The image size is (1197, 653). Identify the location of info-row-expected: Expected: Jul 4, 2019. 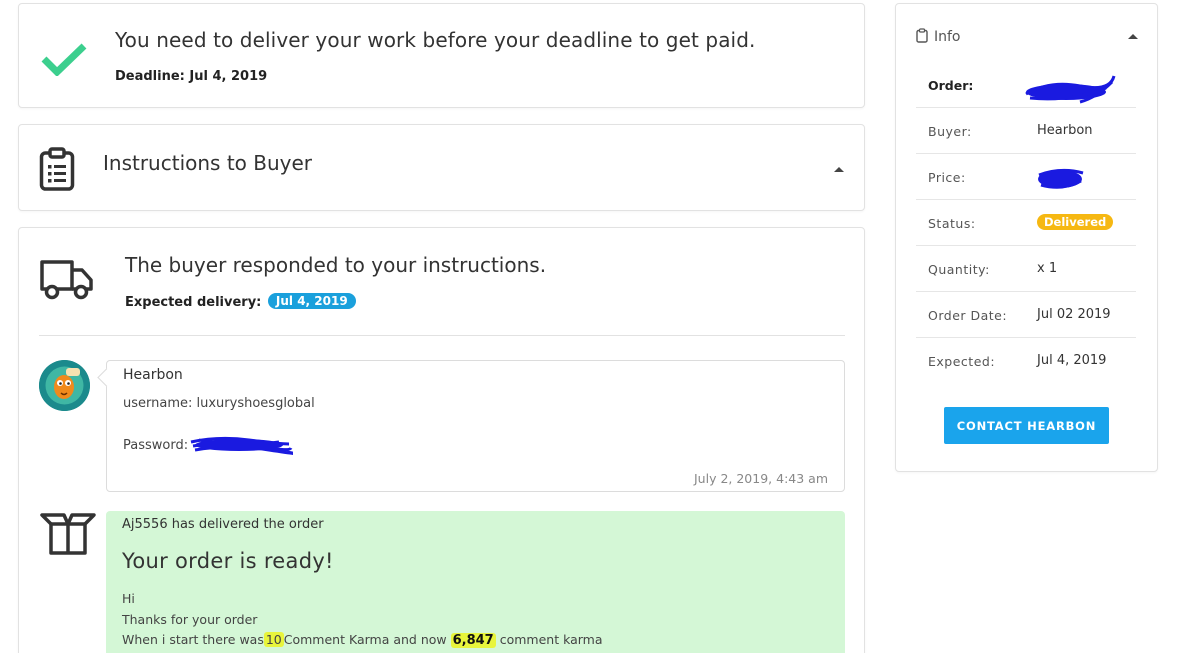
(1026, 361).